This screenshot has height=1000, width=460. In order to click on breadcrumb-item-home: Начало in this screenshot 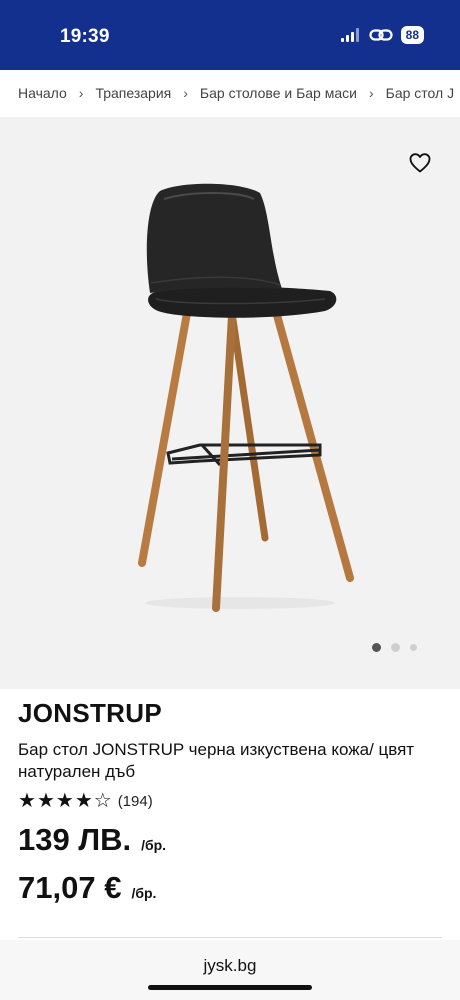, I will do `click(42, 93)`.